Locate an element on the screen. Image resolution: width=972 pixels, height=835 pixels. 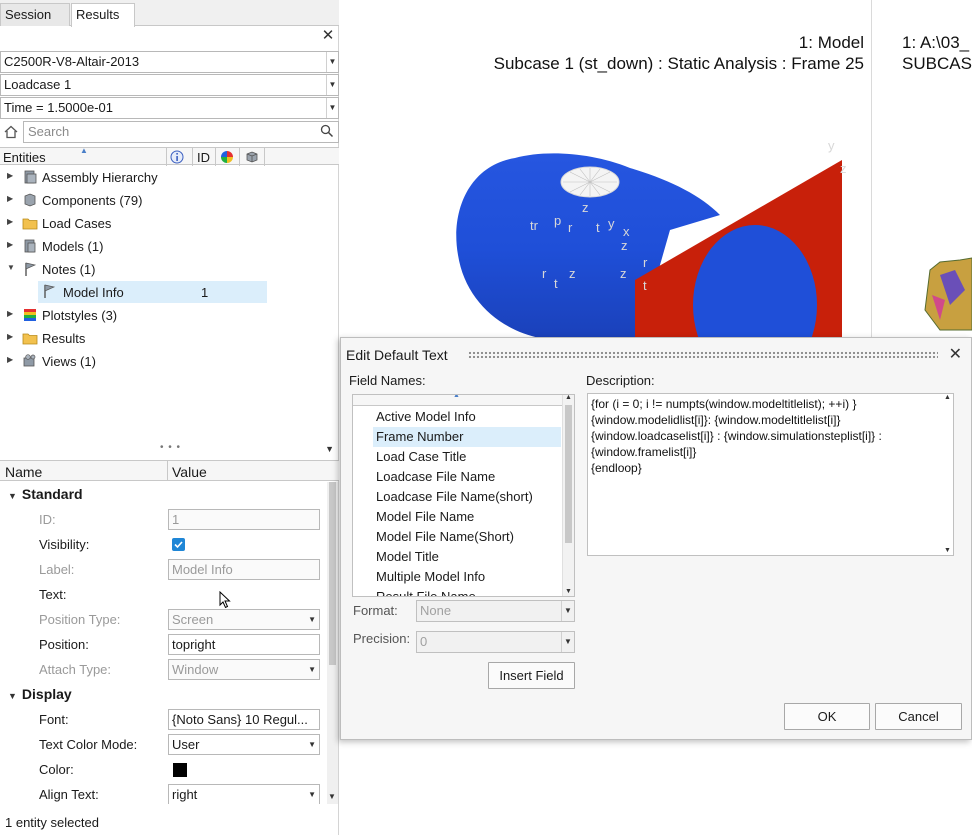
list-item: Model Title is located at coordinates (469, 557).